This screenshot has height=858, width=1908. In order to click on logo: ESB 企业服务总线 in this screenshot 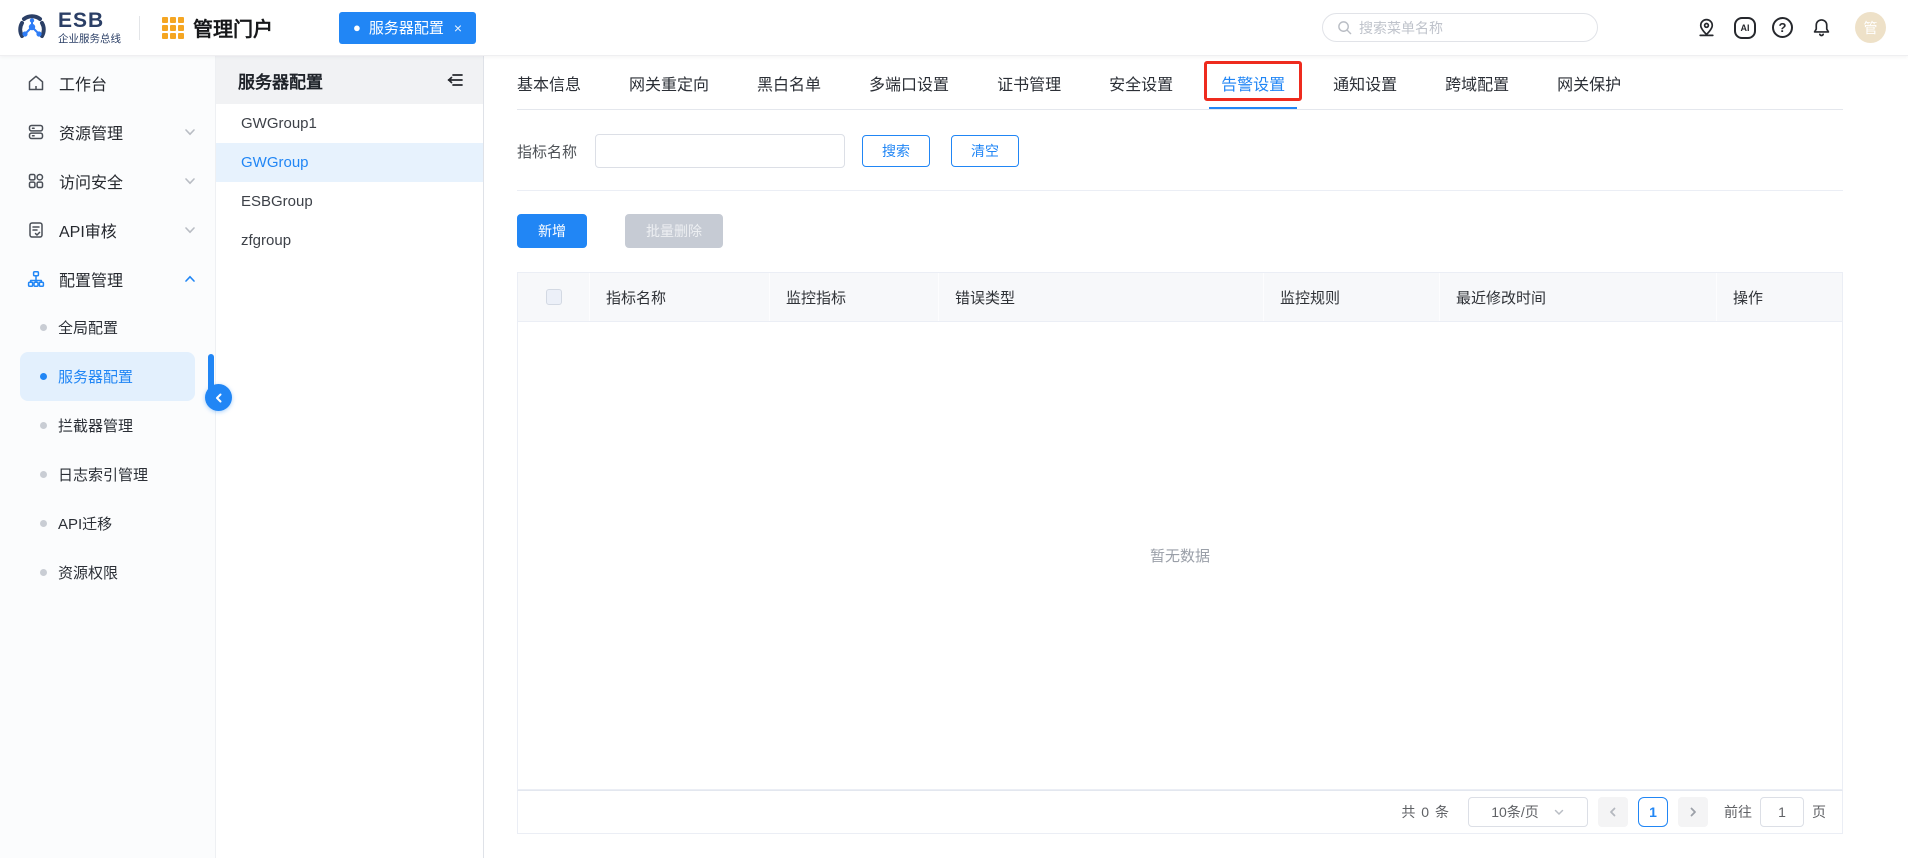, I will do `click(67, 27)`.